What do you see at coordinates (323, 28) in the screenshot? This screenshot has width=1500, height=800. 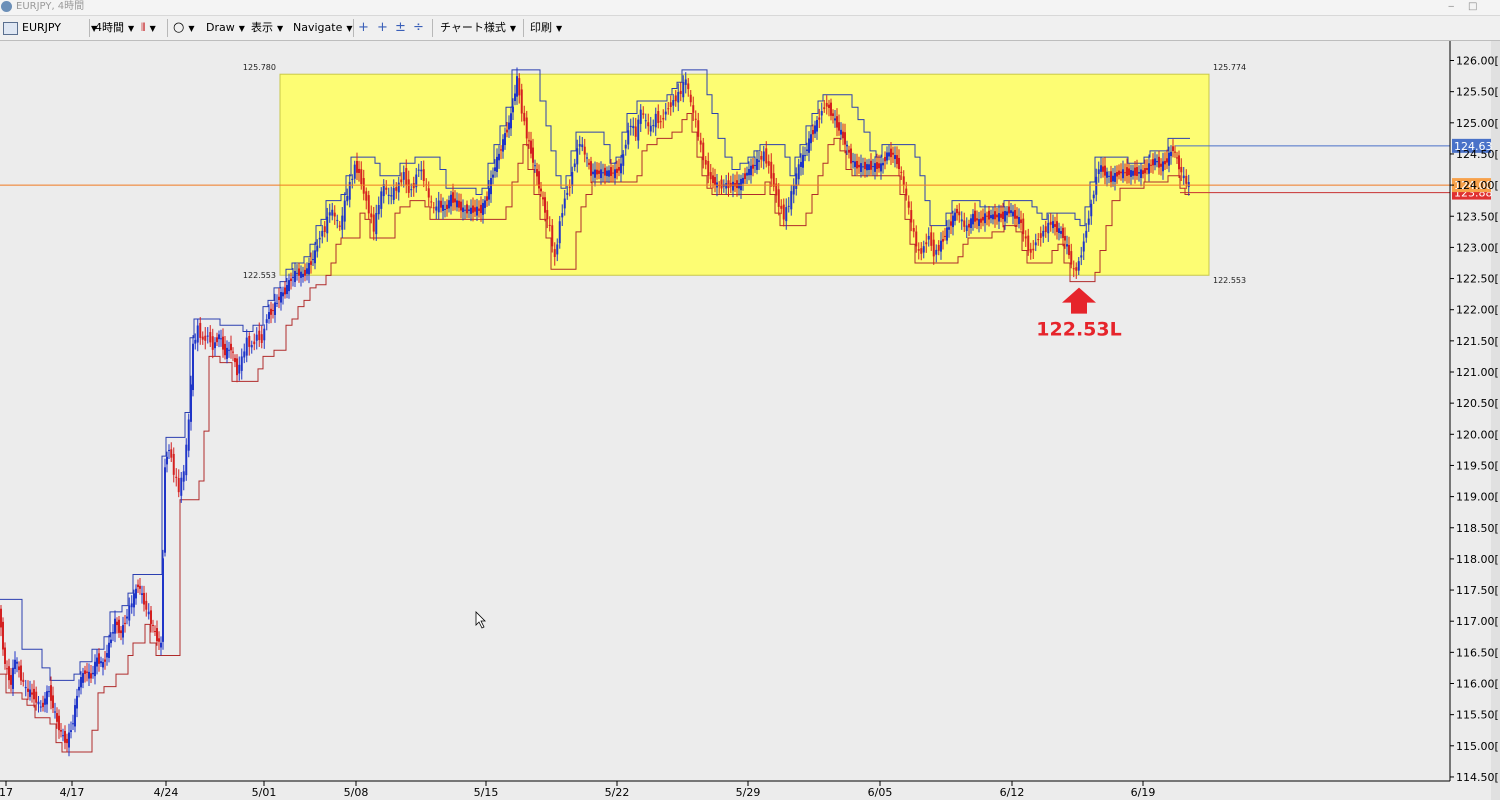 I see `navigate-menu: Navigate ▼` at bounding box center [323, 28].